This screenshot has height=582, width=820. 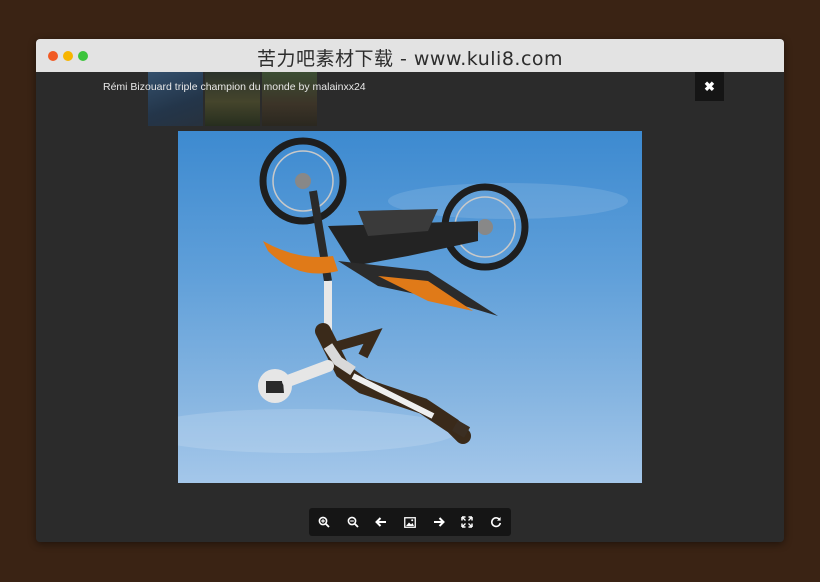 I want to click on previous-button, so click(x=381, y=522).